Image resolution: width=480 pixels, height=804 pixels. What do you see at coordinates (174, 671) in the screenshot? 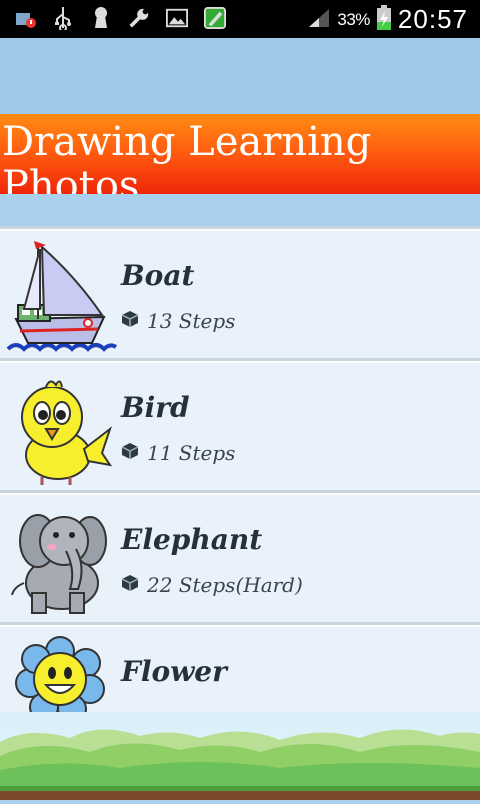
I see `item-name: Flower` at bounding box center [174, 671].